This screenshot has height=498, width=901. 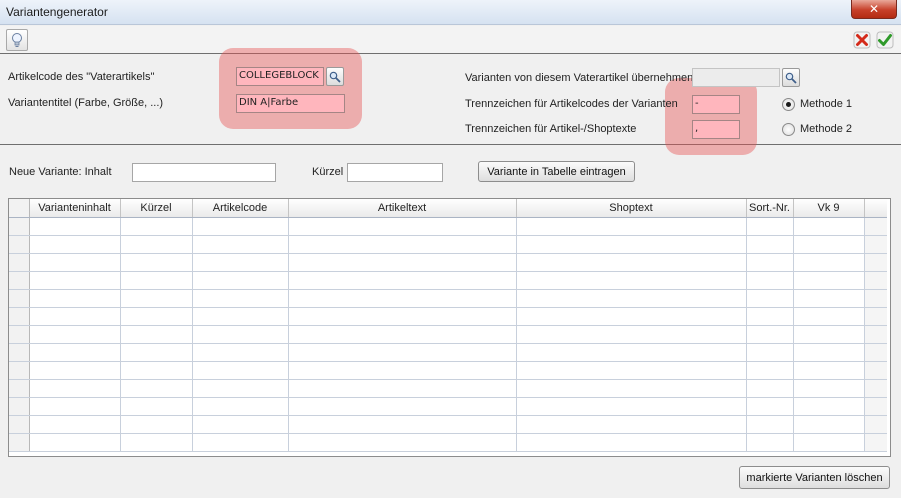 I want to click on trenn-texte-input: ,, so click(x=716, y=129).